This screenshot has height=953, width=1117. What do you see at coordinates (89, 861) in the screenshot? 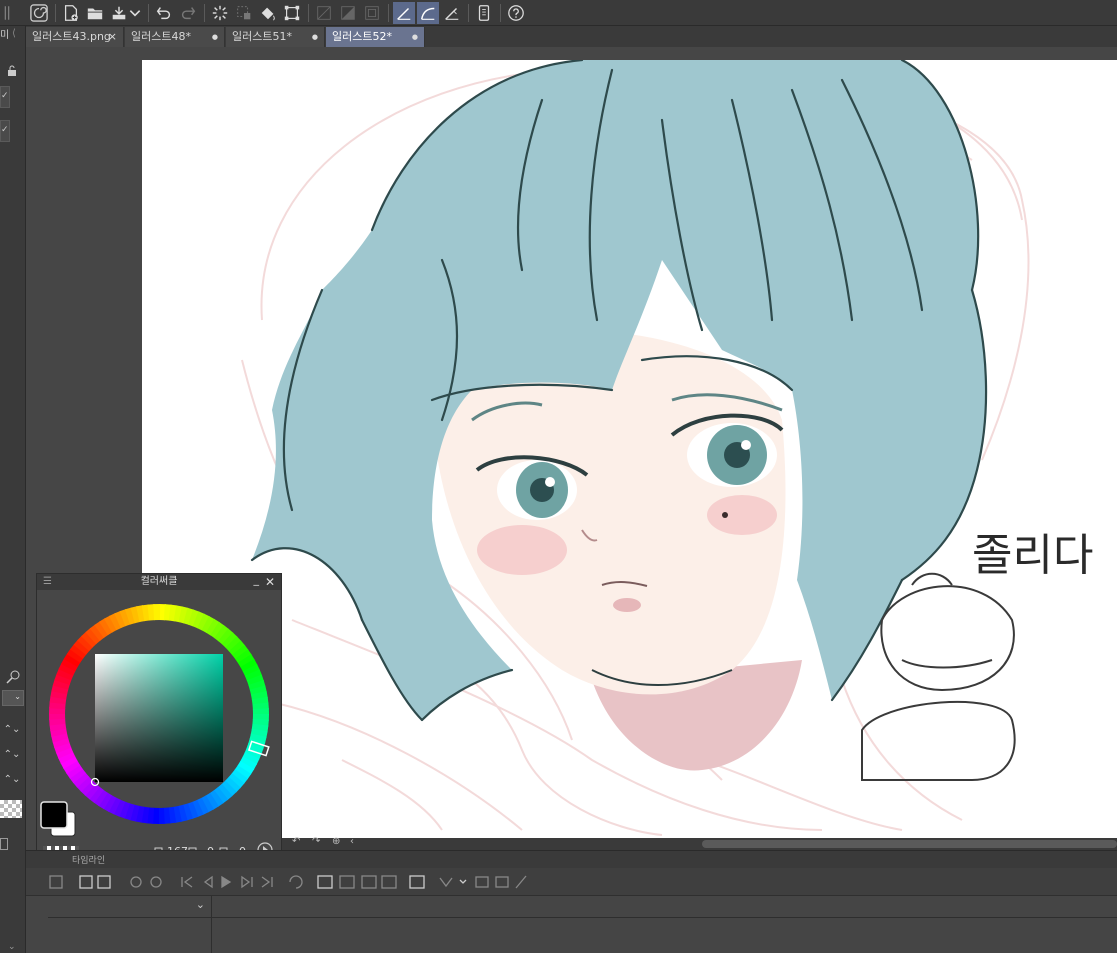
I see `timeline-title: 타임라인` at bounding box center [89, 861].